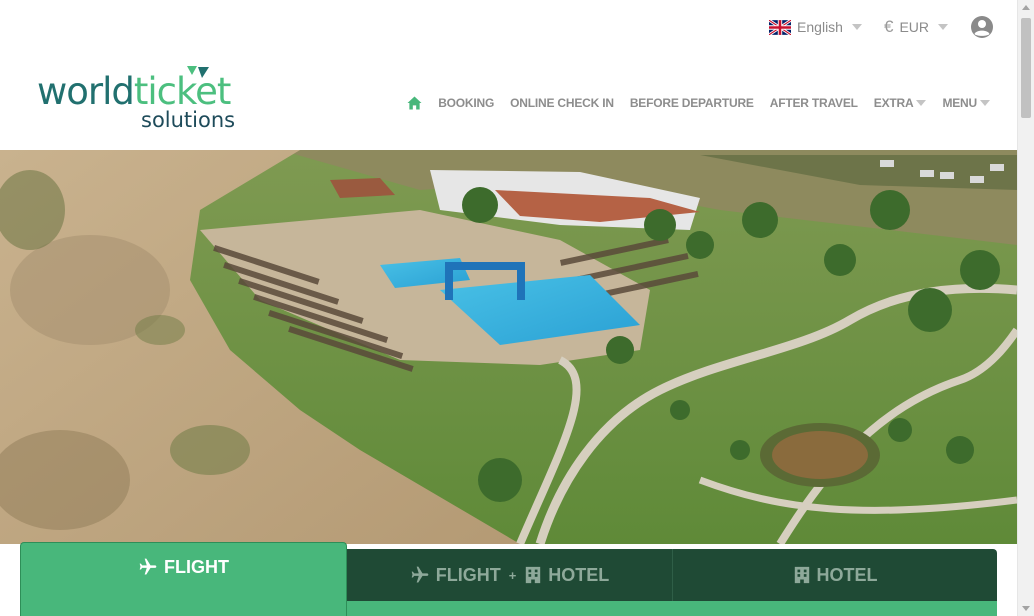 This screenshot has height=616, width=1034. What do you see at coordinates (1026, 7) in the screenshot?
I see `scroll-up-arrow-icon` at bounding box center [1026, 7].